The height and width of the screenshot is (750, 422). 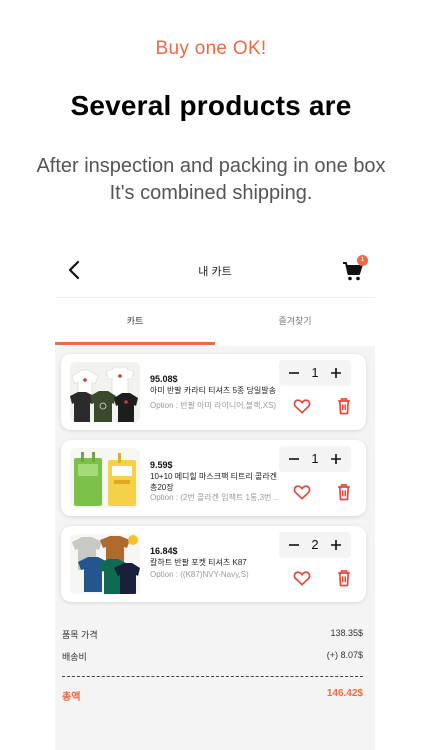 What do you see at coordinates (135, 343) in the screenshot?
I see `active-tab-indicator` at bounding box center [135, 343].